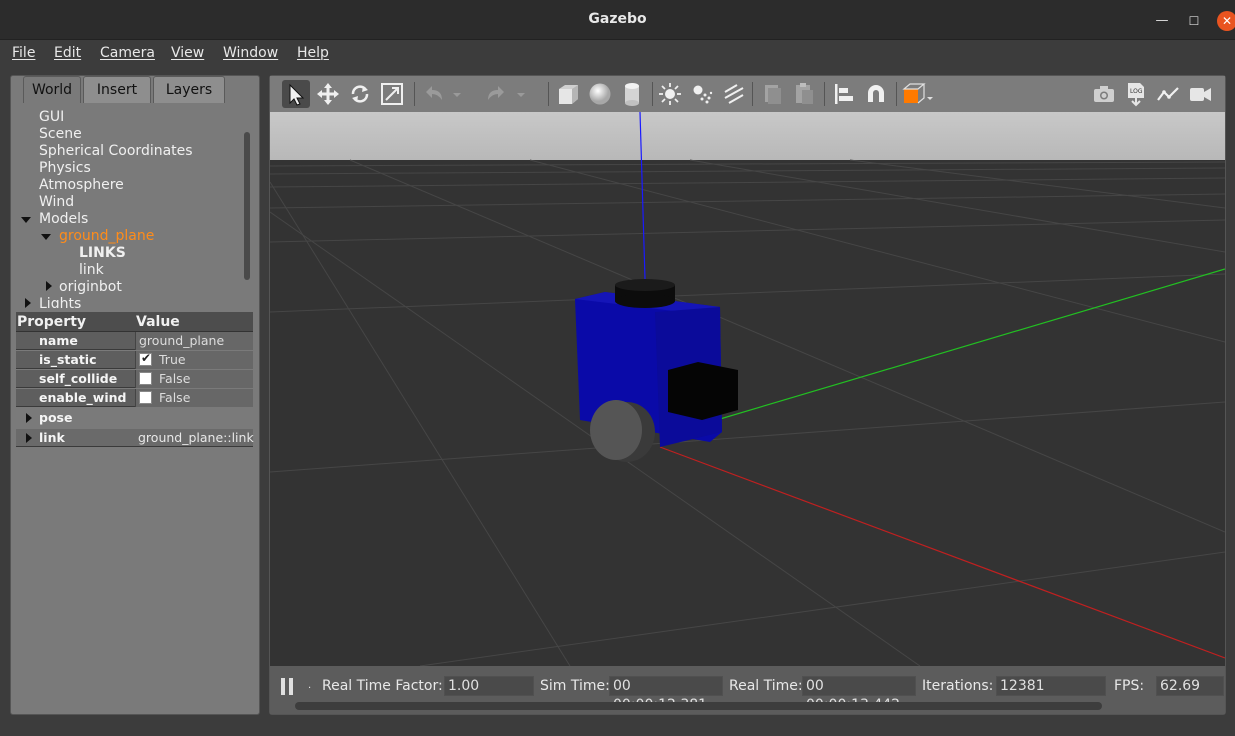 The width and height of the screenshot is (1235, 736). I want to click on pause-button, so click(290, 686).